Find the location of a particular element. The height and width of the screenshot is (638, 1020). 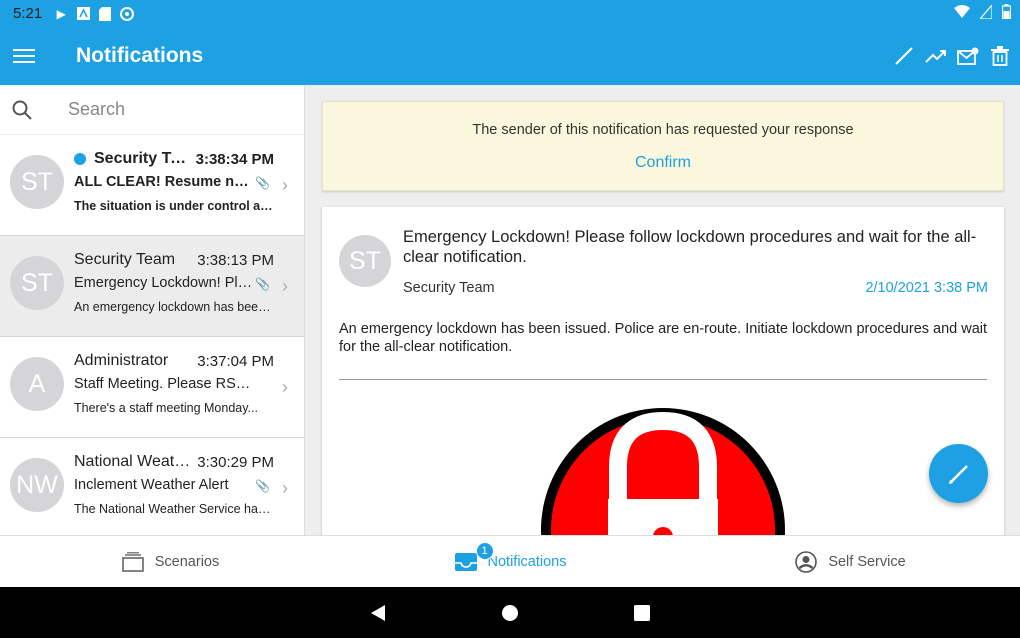

unread-dot is located at coordinates (80, 159).